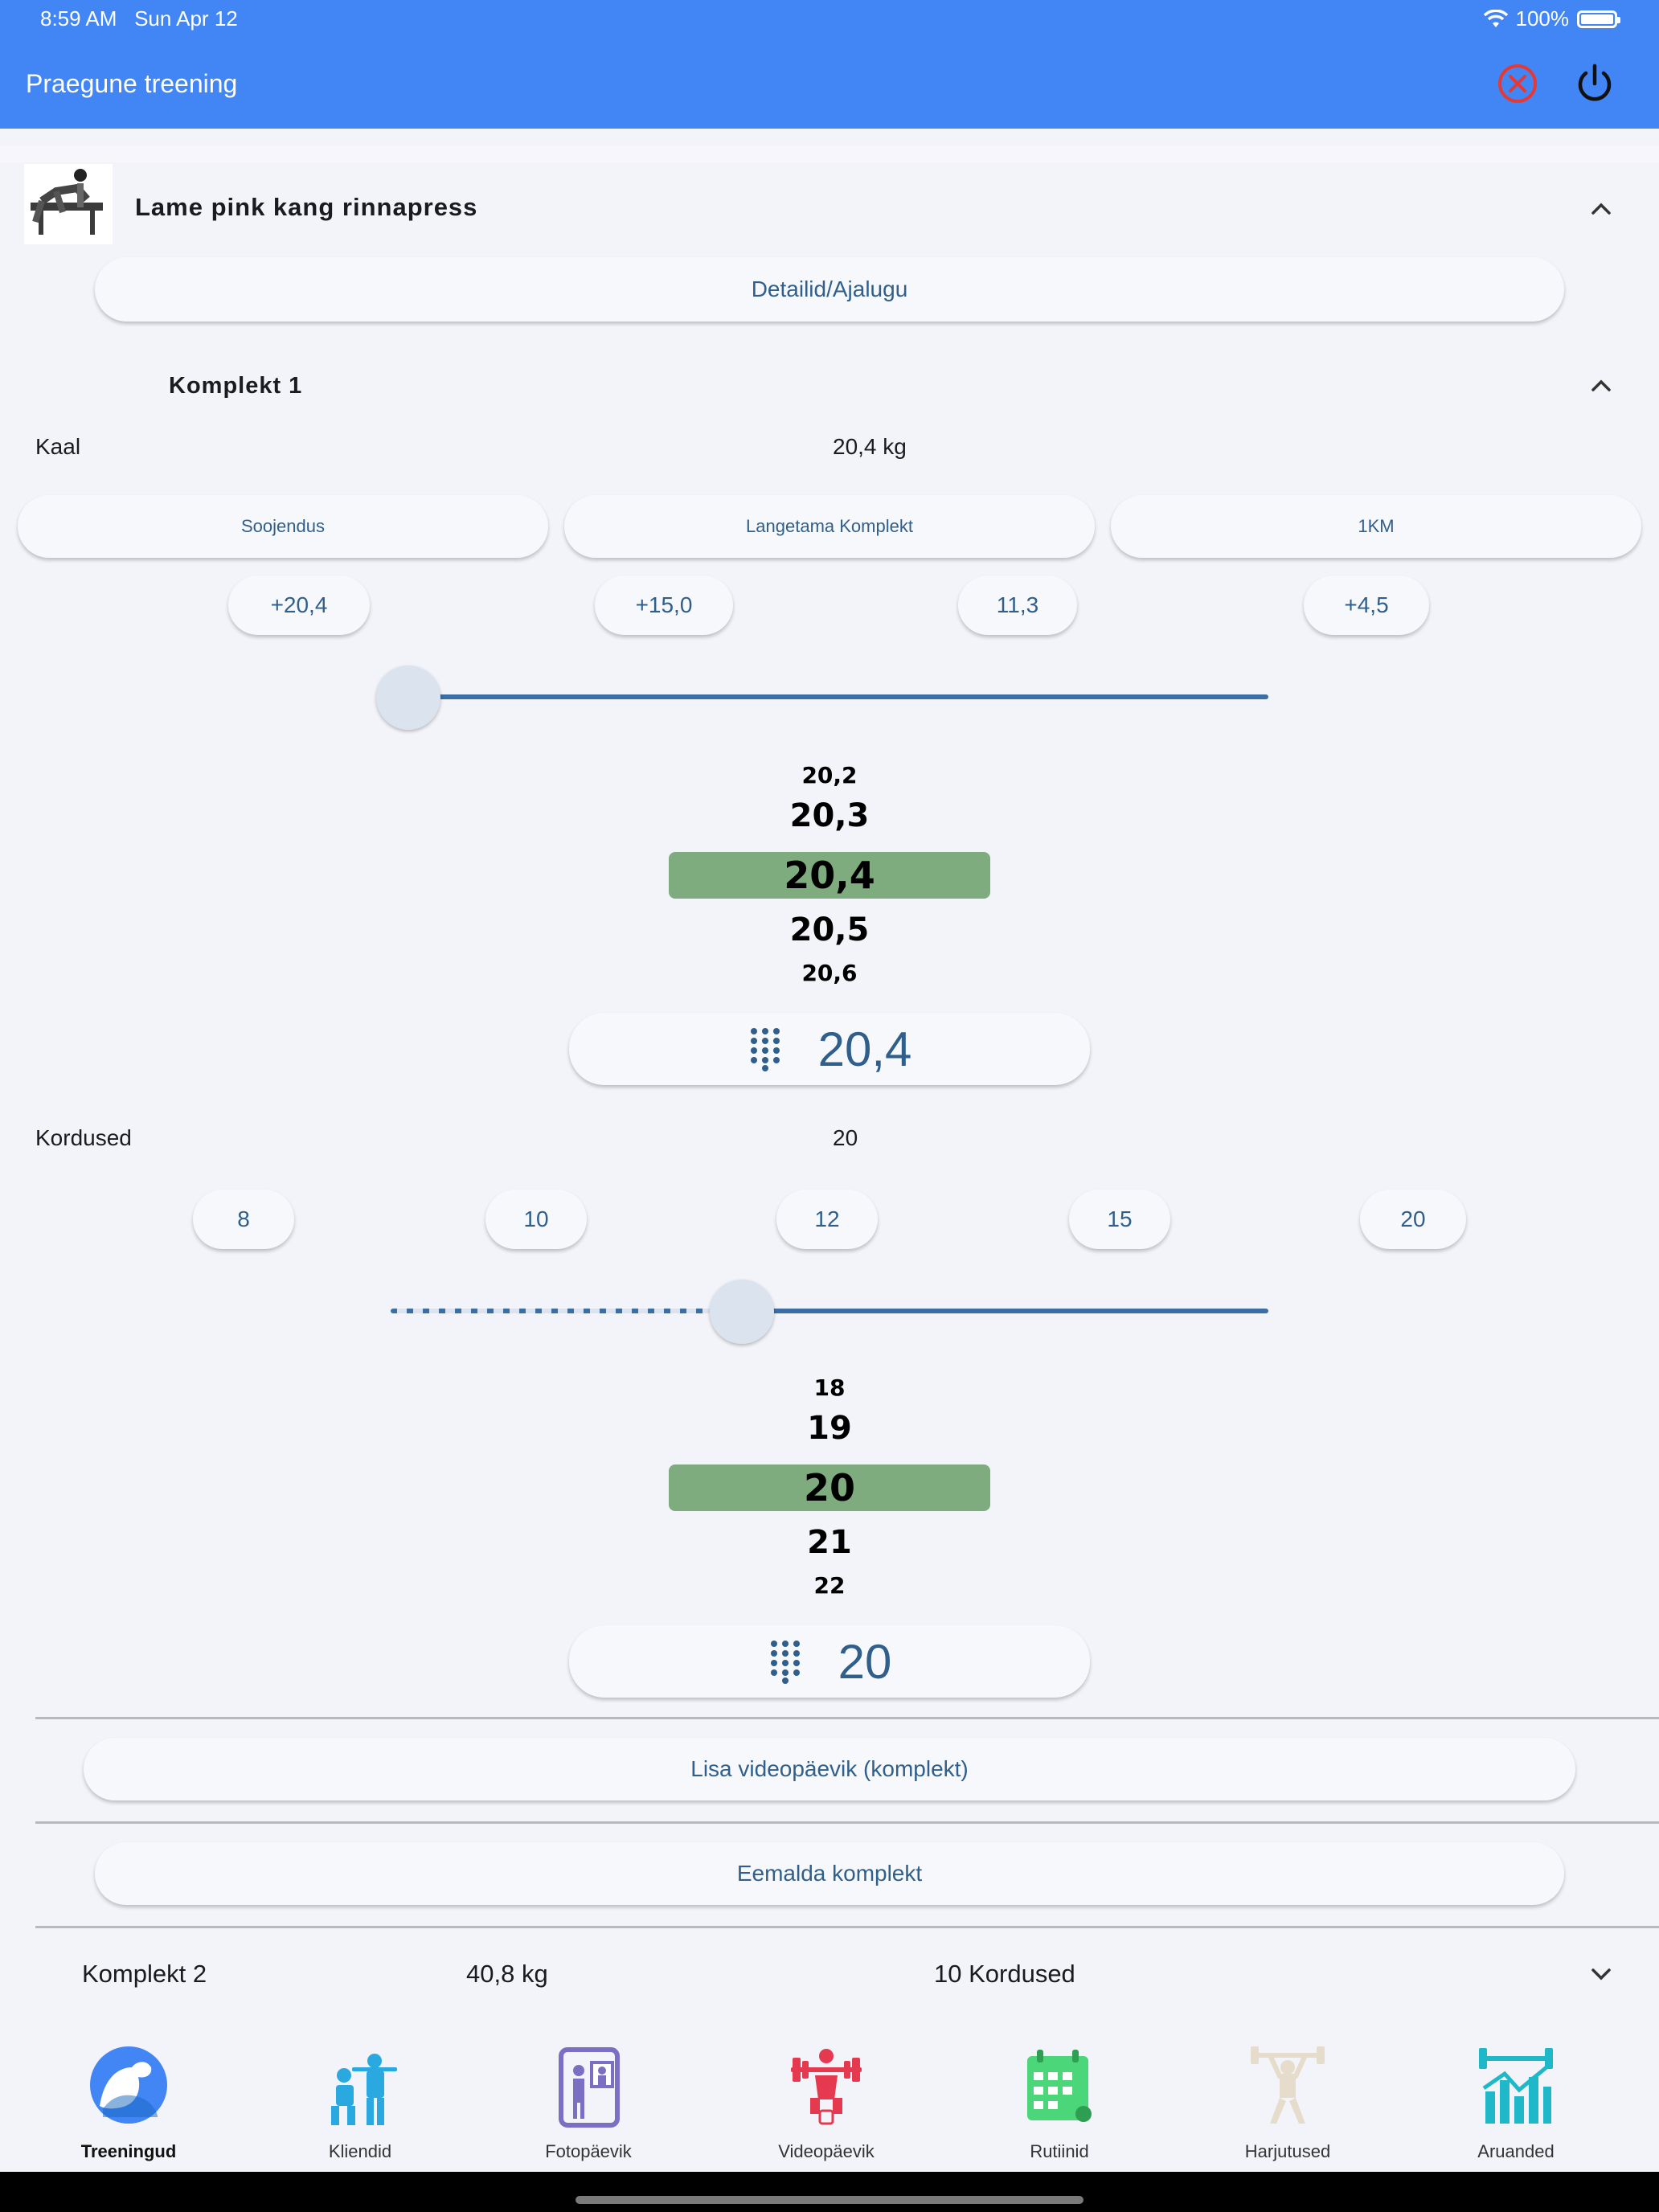  I want to click on weight-wheel-item: 20,3, so click(829, 815).